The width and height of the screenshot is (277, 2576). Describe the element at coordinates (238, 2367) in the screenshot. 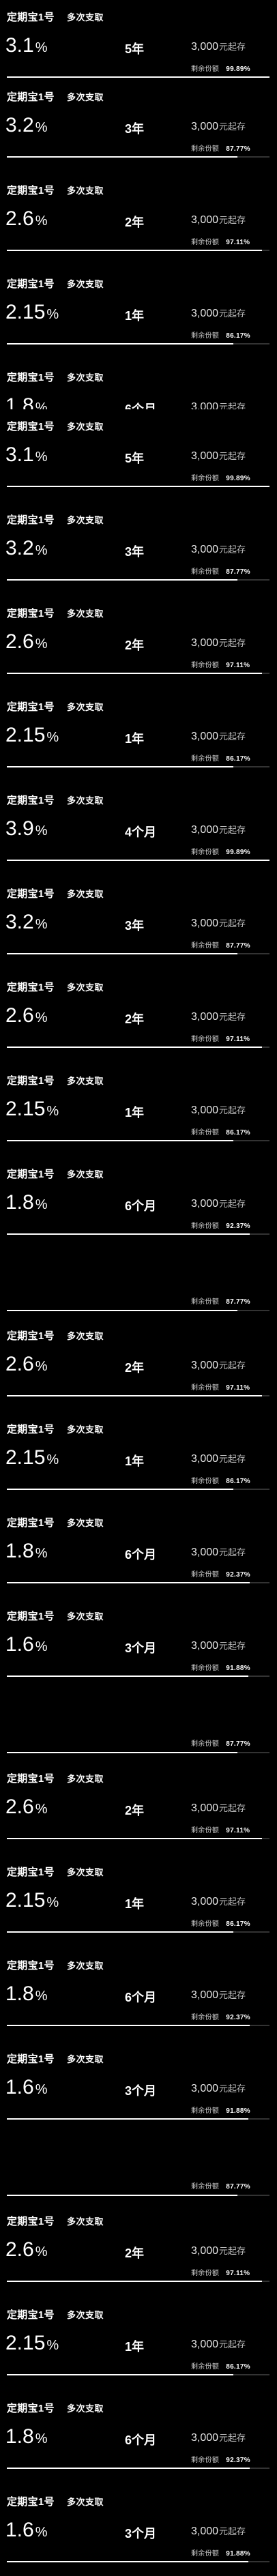

I see `remaining-value: 86.17%` at that location.